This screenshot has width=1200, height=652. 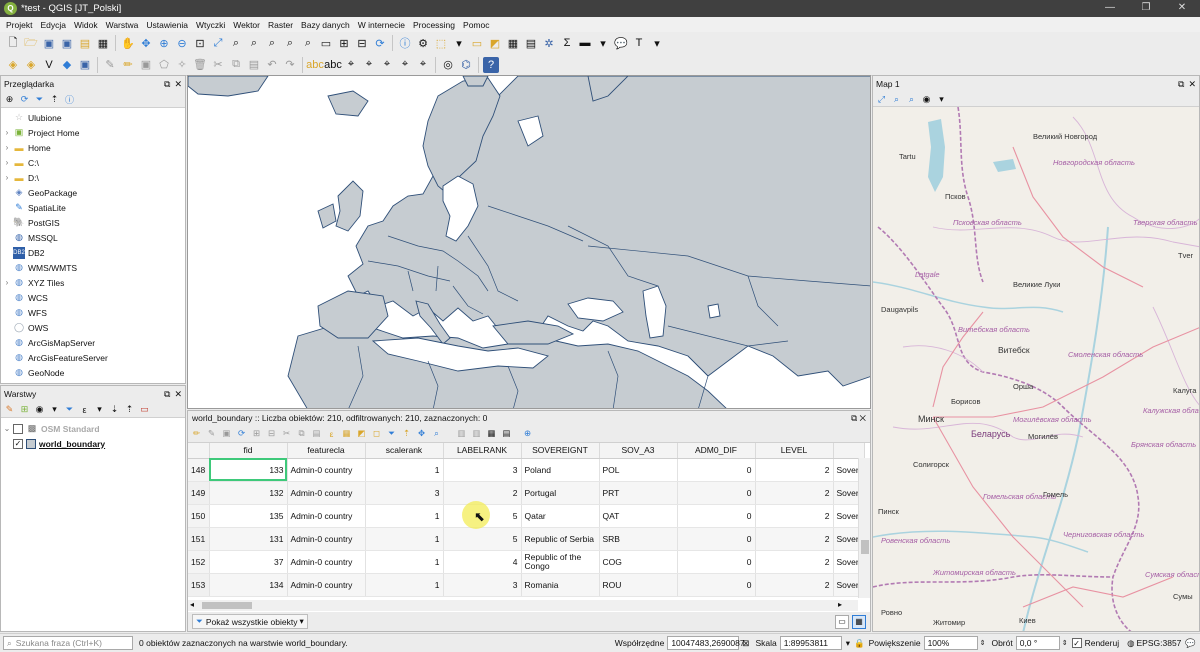 I want to click on row-header: 153, so click(x=199, y=585).